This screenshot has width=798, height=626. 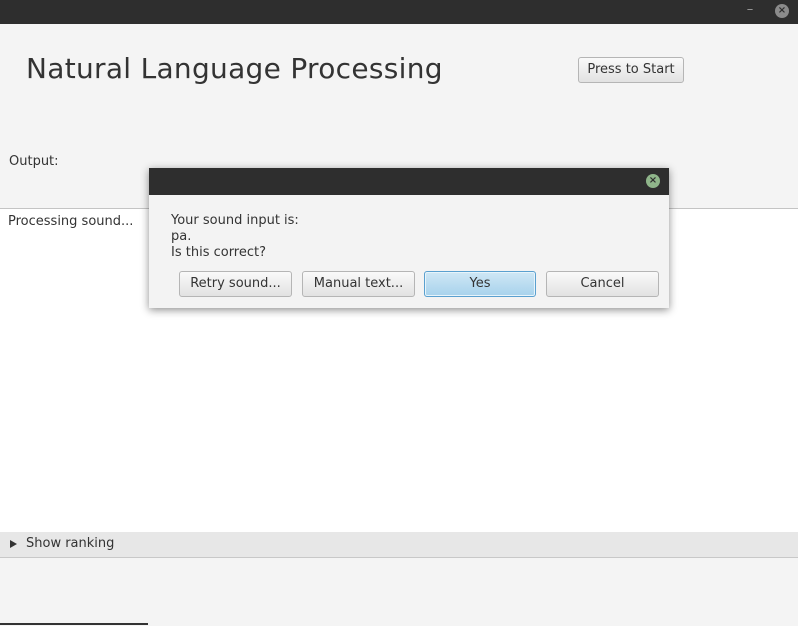 What do you see at coordinates (219, 252) in the screenshot?
I see `dialog-question: Is this correct?` at bounding box center [219, 252].